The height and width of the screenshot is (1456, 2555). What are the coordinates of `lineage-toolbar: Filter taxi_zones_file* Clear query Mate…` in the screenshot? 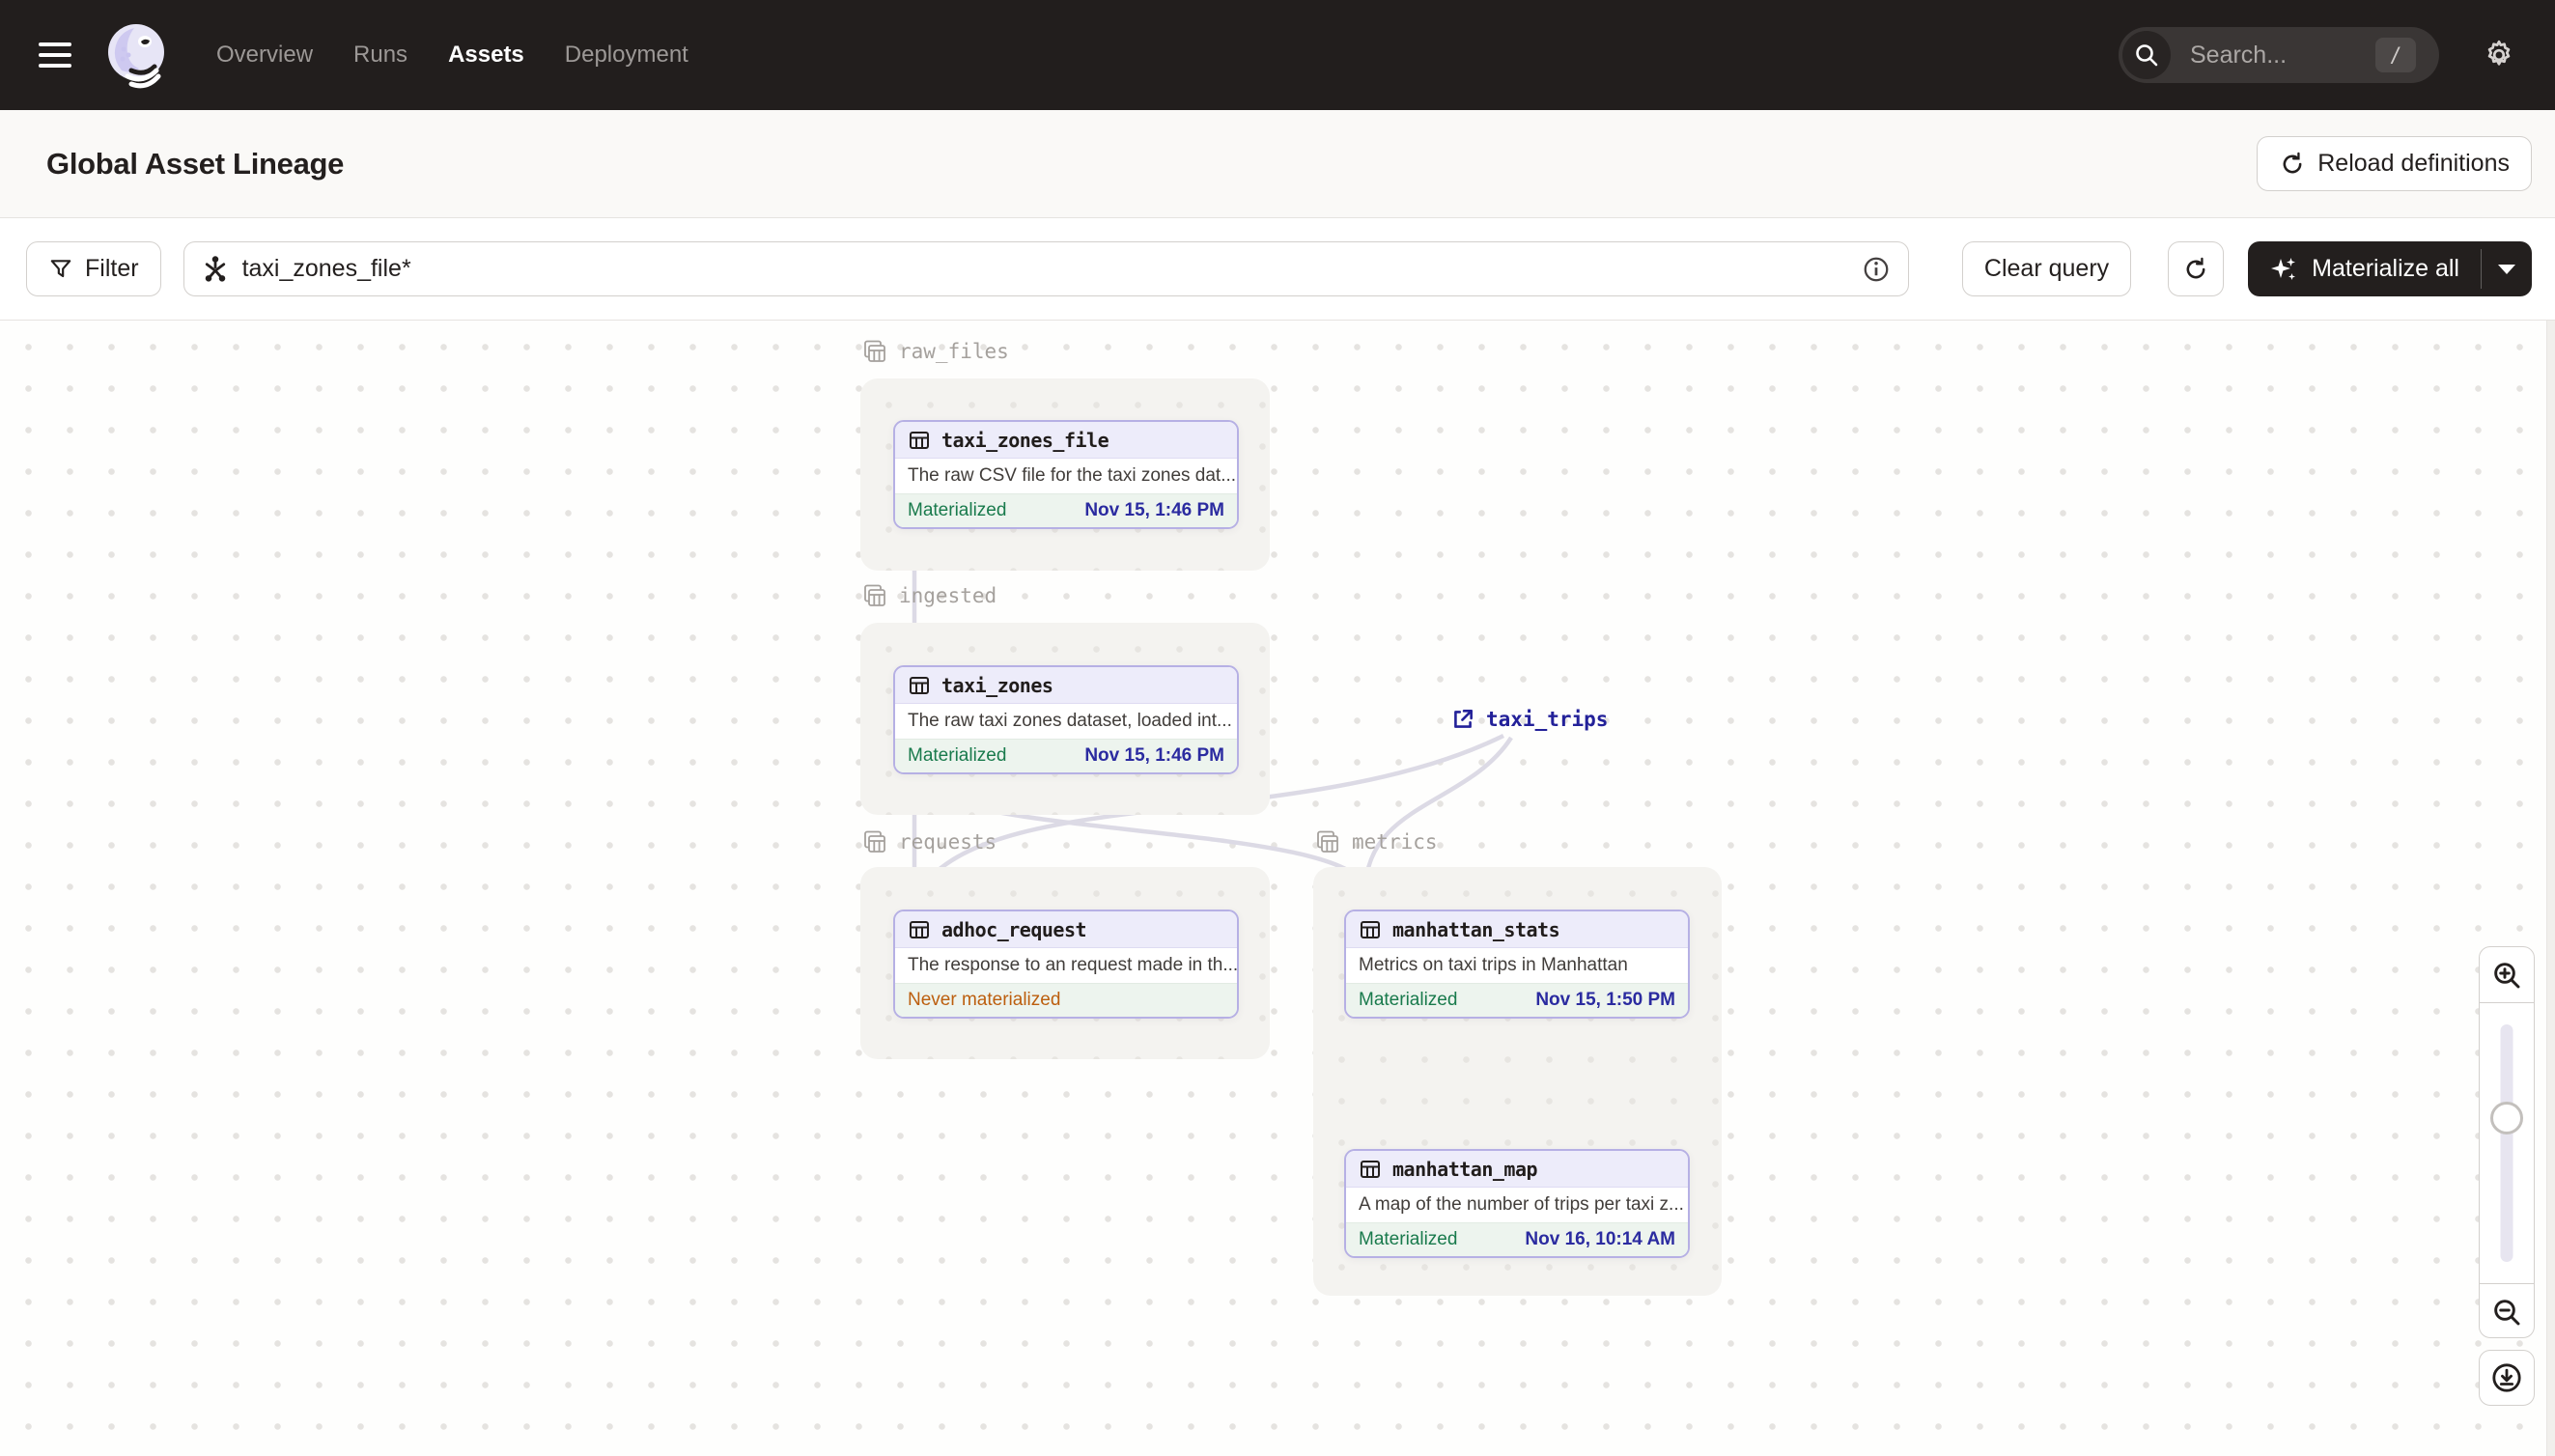 It's located at (1277, 269).